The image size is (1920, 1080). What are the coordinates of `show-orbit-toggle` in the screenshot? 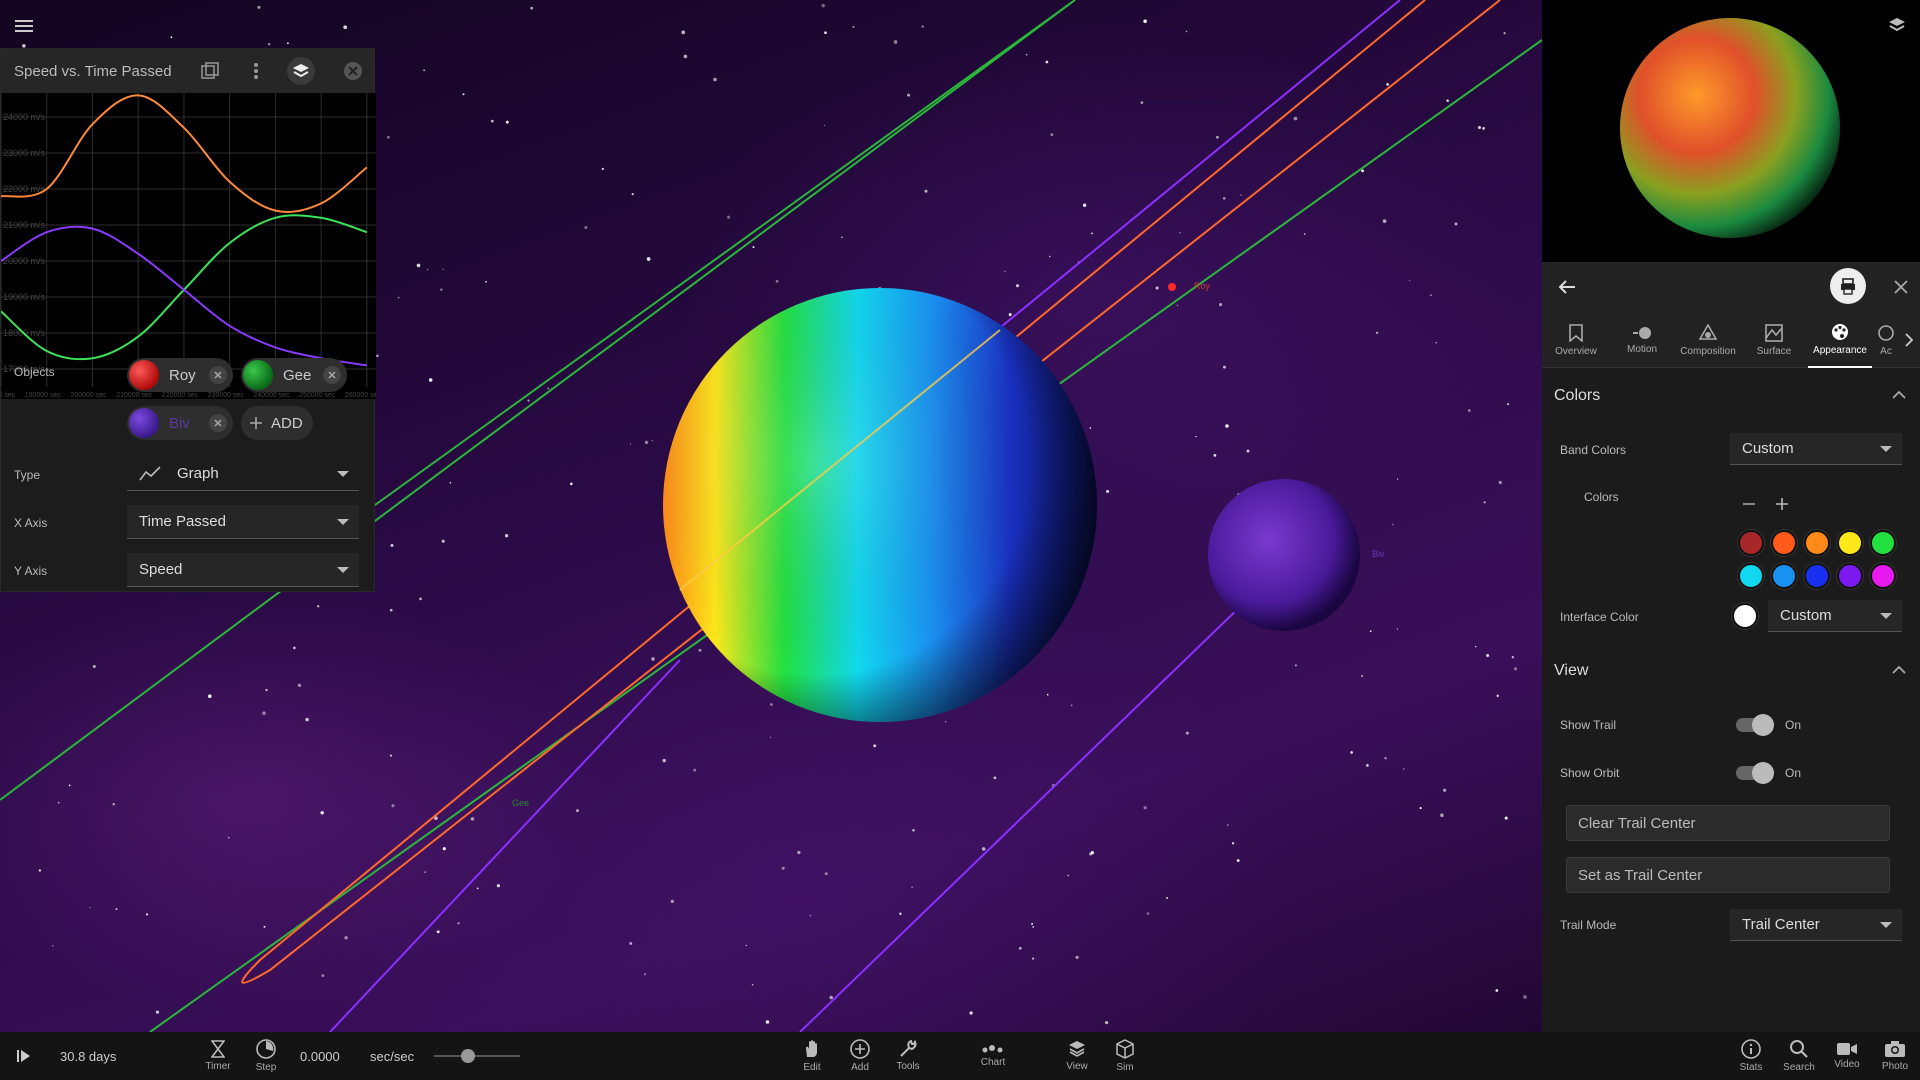 It's located at (1755, 773).